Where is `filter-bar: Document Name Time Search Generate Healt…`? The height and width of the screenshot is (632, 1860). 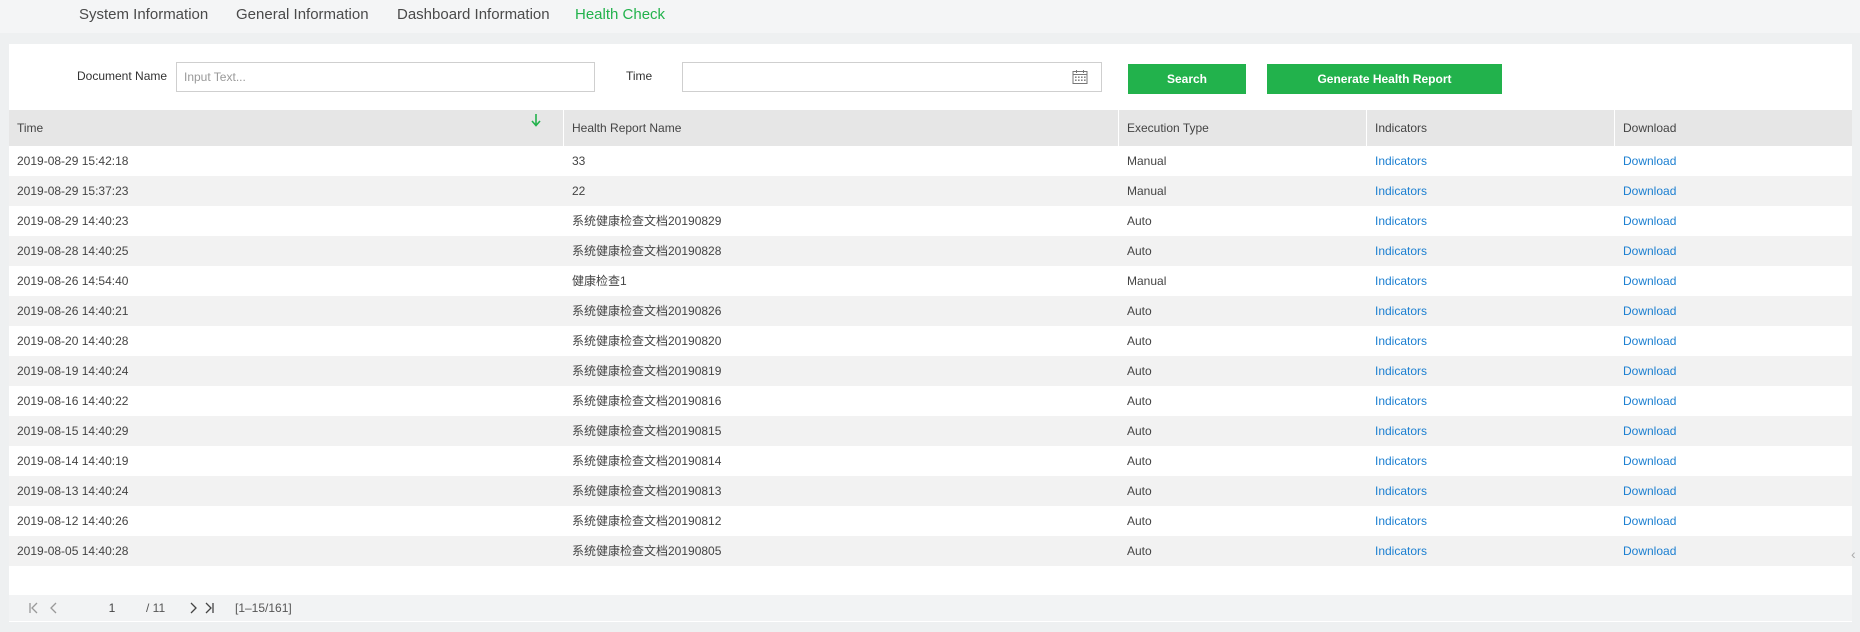 filter-bar: Document Name Time Search Generate Healt… is located at coordinates (930, 77).